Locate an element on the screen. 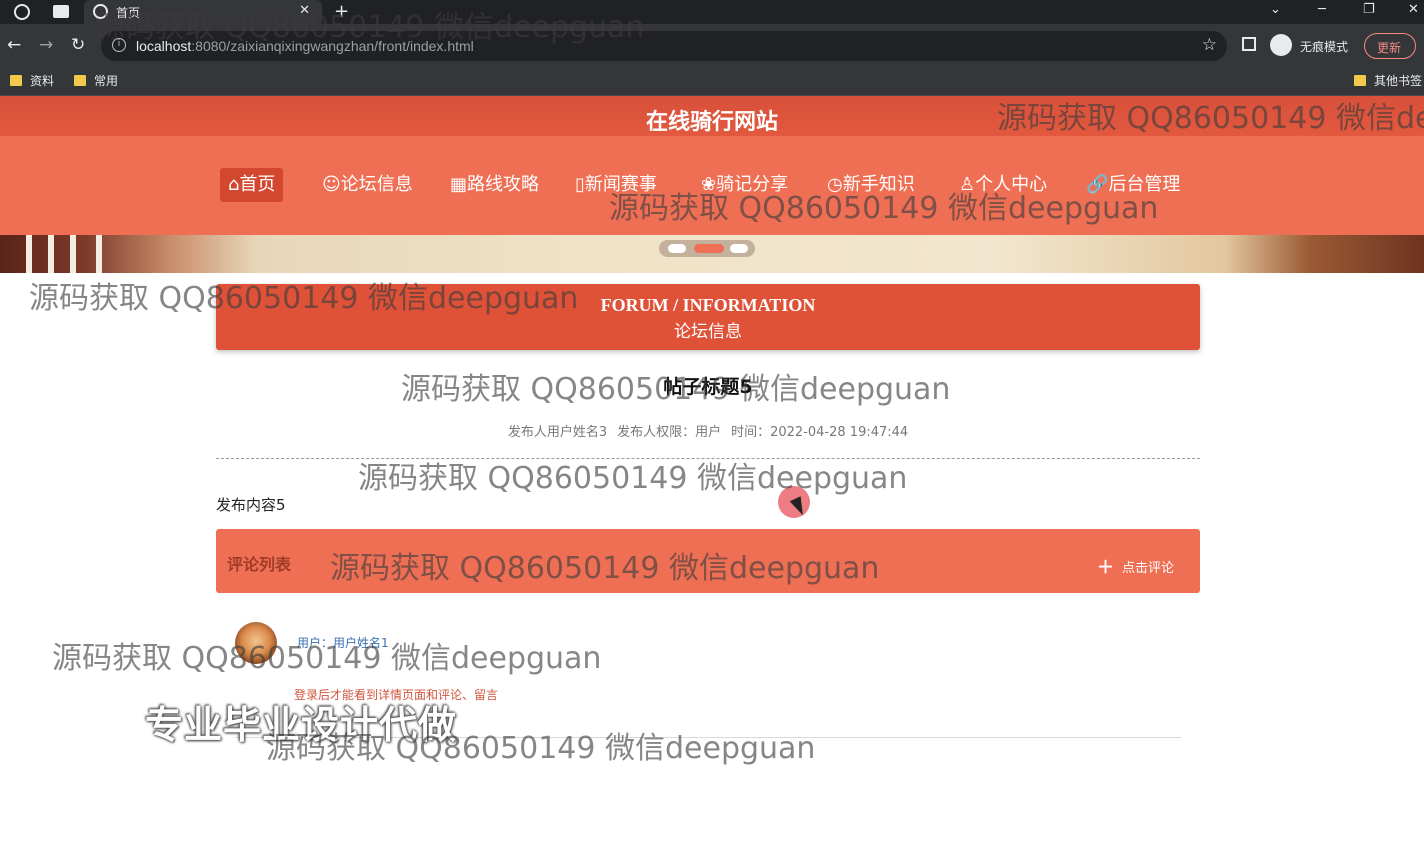  plus-icon: ＋ is located at coordinates (1105, 568).